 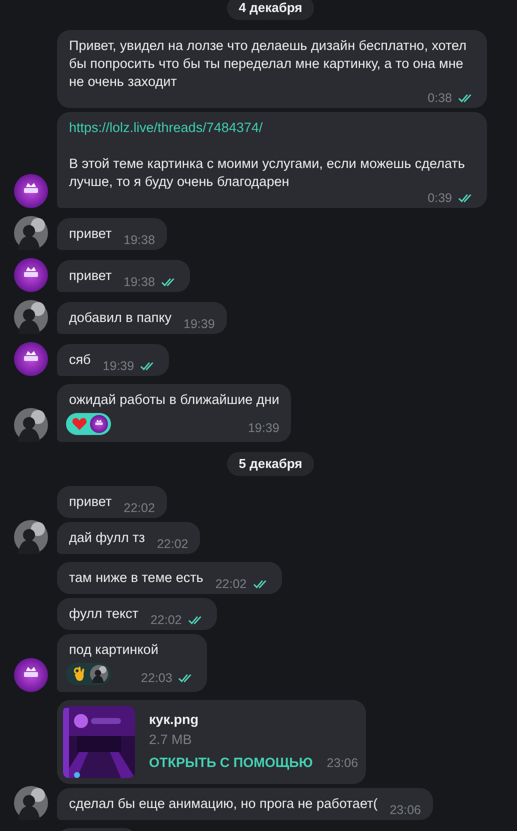 What do you see at coordinates (440, 98) in the screenshot?
I see `message-time: 0:38` at bounding box center [440, 98].